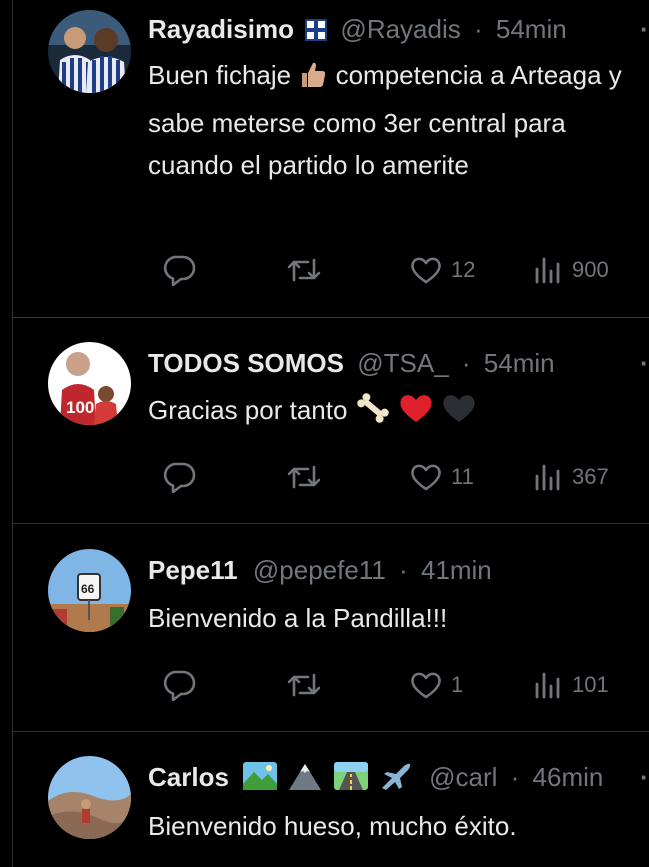  Describe the element at coordinates (260, 777) in the screenshot. I see `landscape-icon` at that location.